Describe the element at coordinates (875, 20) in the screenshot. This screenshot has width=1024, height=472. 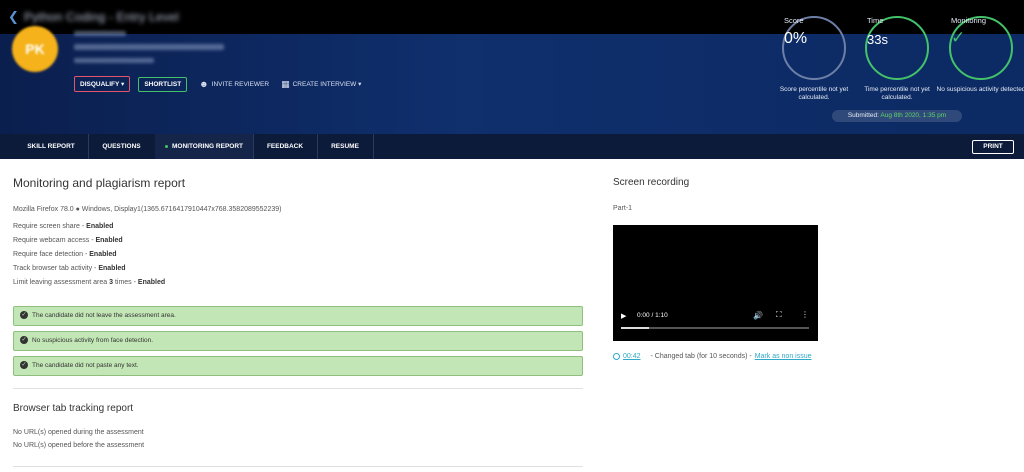
I see `time-label: Time` at that location.